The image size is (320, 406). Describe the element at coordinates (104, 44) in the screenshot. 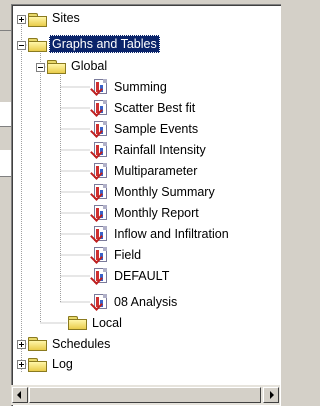

I see `tree-item-graphs-and-tables: Graphs and Tables` at that location.